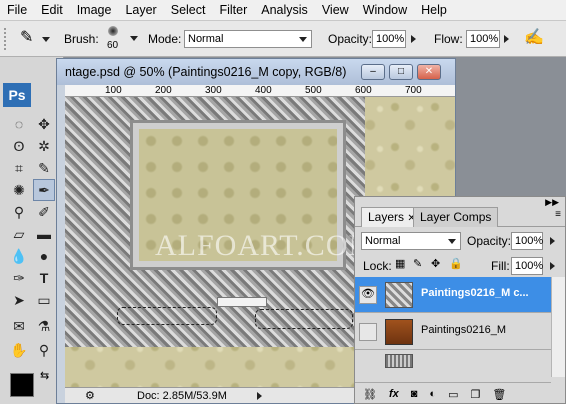 The height and width of the screenshot is (404, 566). Describe the element at coordinates (113, 45) in the screenshot. I see `brush-size: 60` at that location.